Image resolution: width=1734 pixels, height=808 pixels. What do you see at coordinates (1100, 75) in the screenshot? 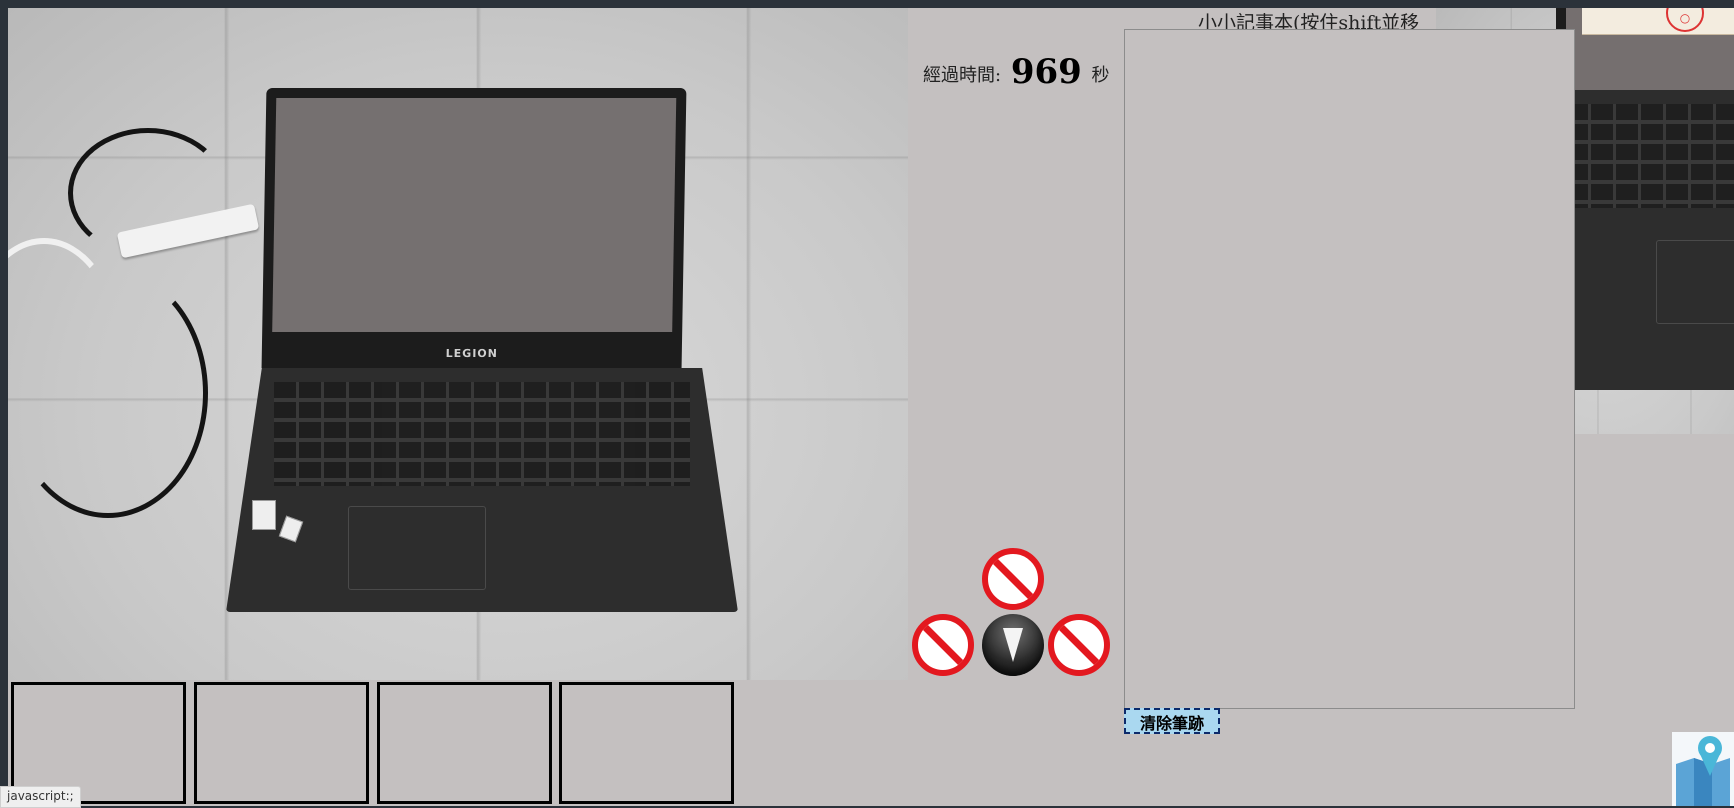
I see `timer-unit: 秒` at bounding box center [1100, 75].